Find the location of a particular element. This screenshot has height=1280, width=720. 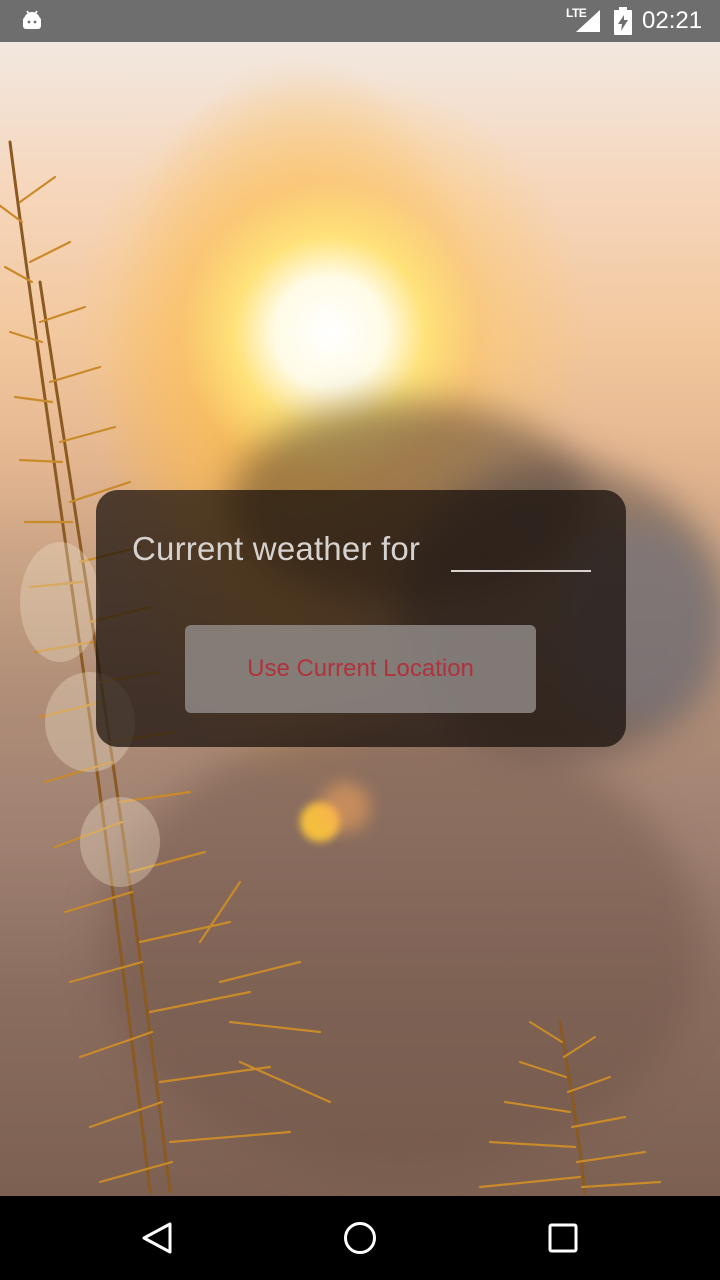

recents-icon is located at coordinates (563, 1238).